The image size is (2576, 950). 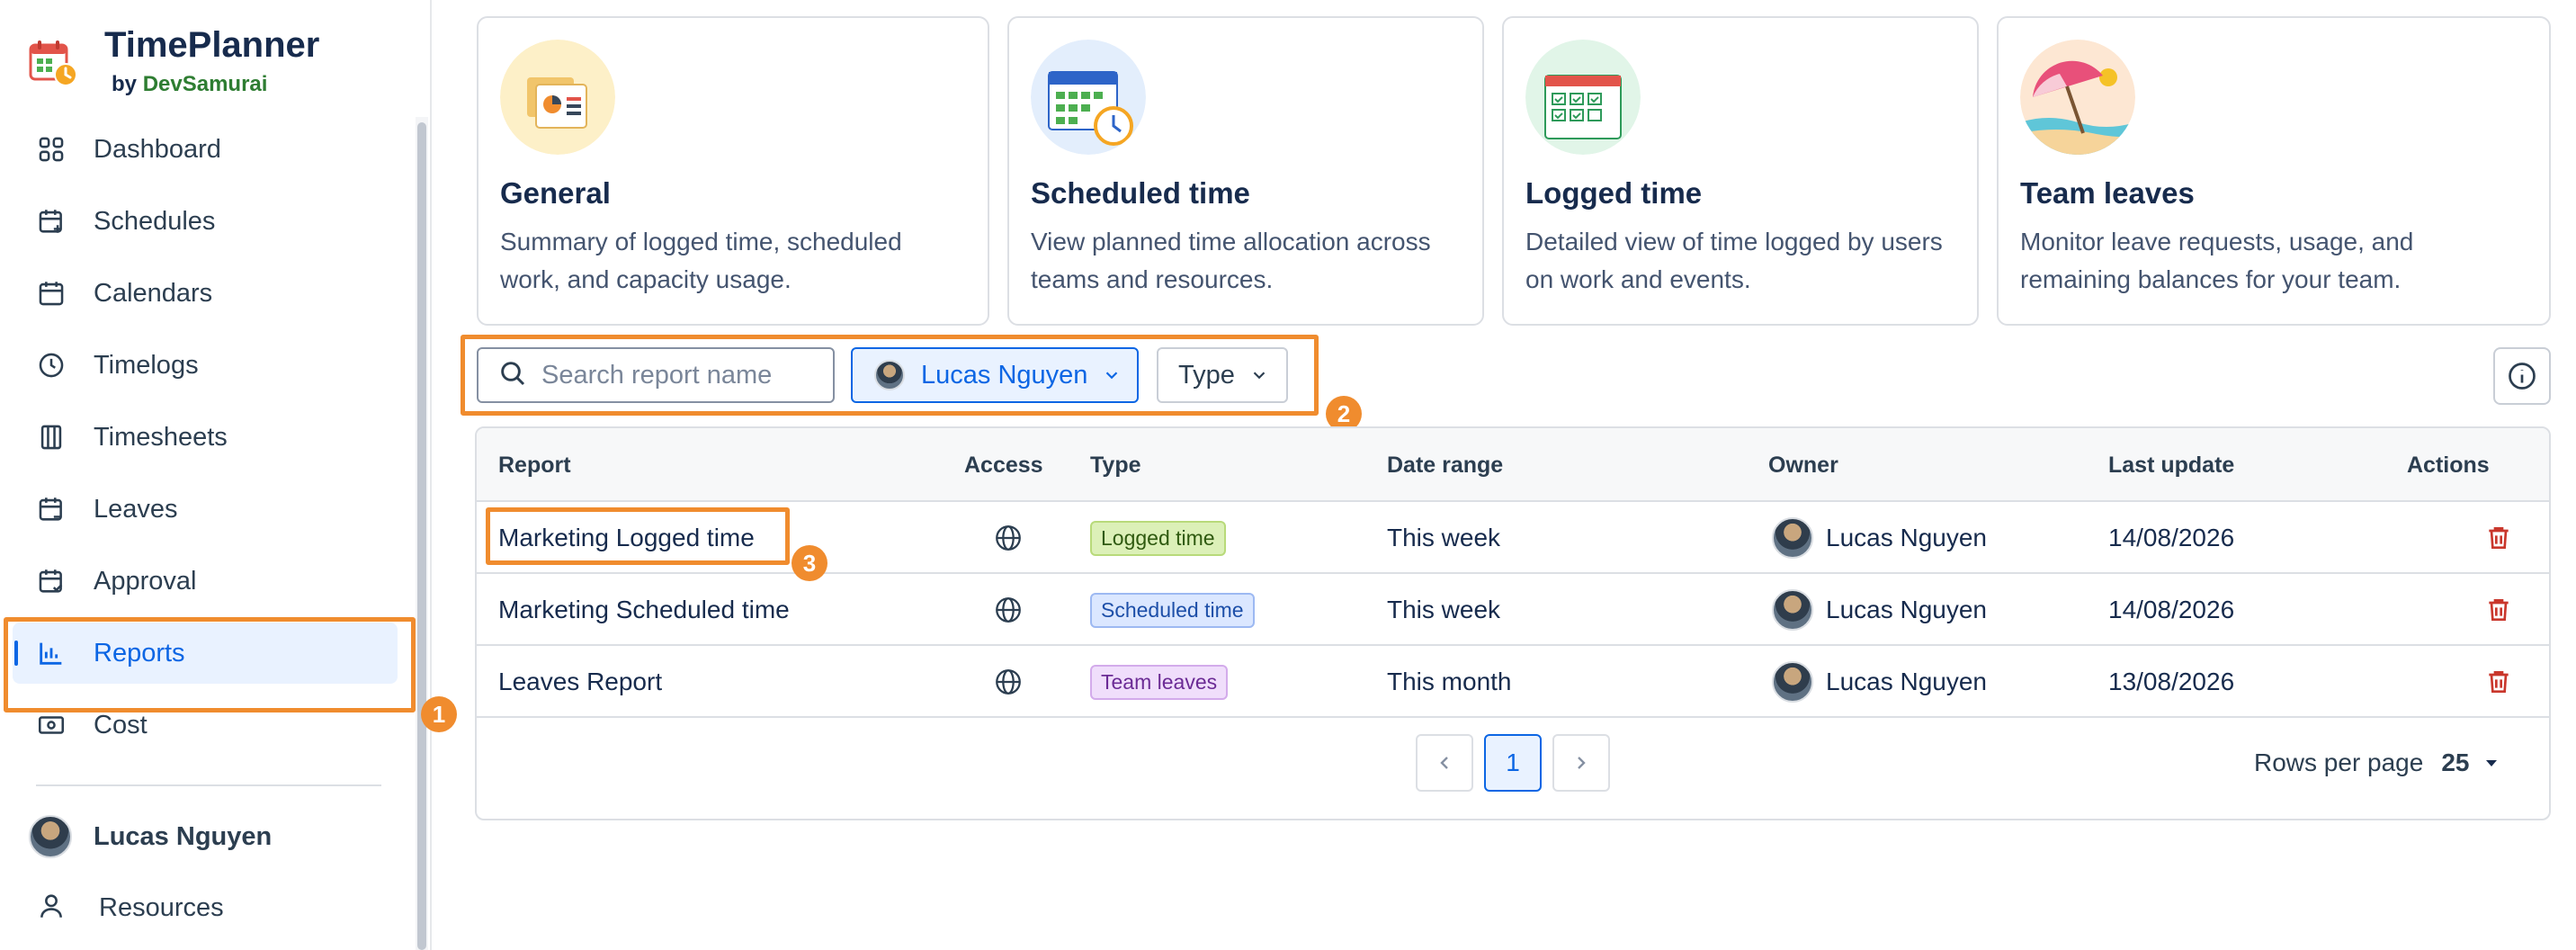 What do you see at coordinates (1803, 465) in the screenshot?
I see `column-header-owner: Owner` at bounding box center [1803, 465].